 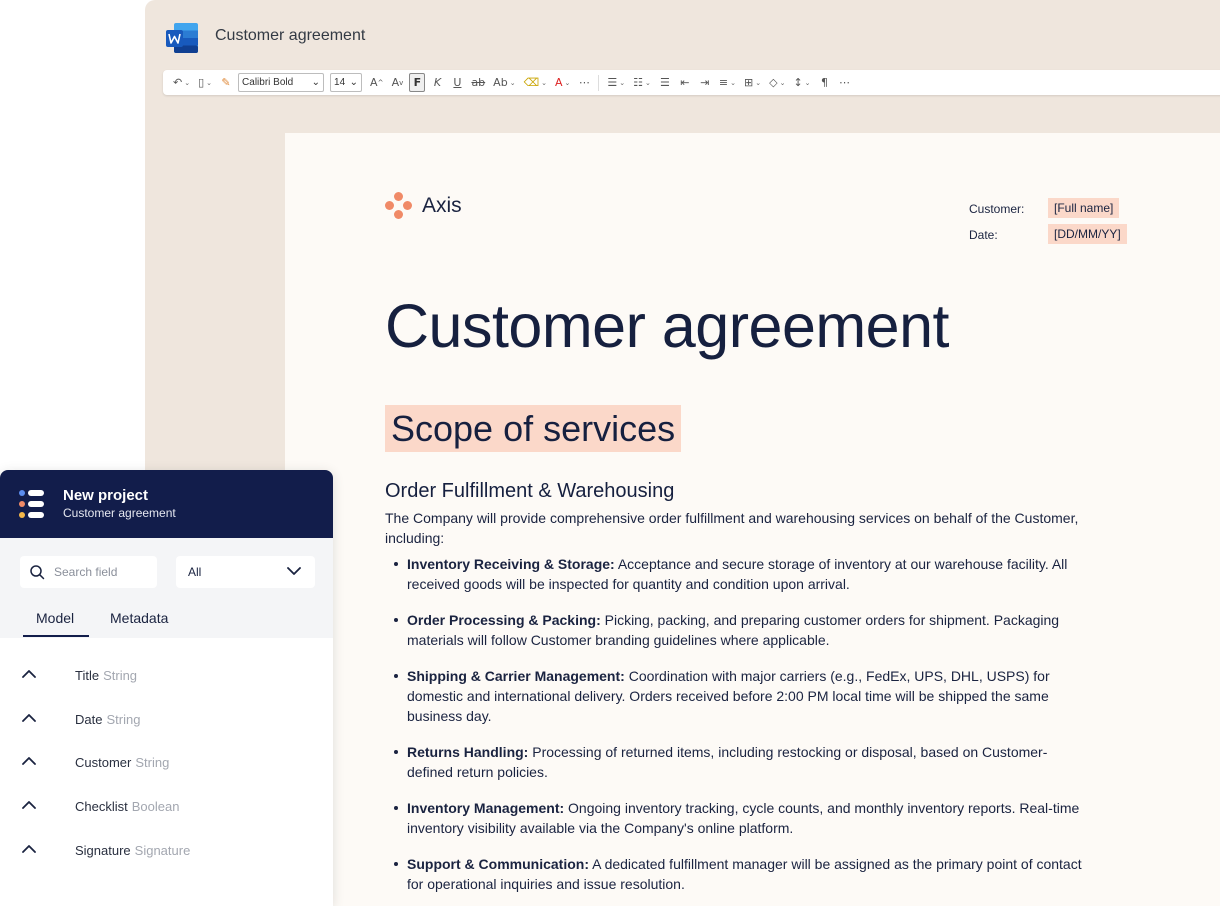 I want to click on section-heading: Scope of services, so click(x=533, y=428).